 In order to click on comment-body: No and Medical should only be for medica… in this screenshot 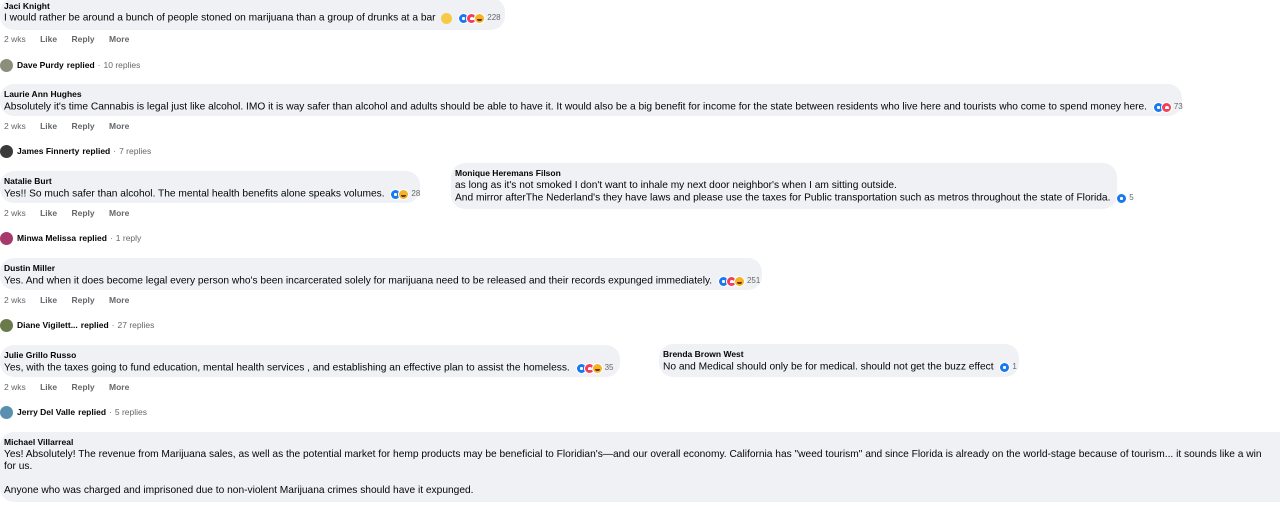, I will do `click(828, 367)`.